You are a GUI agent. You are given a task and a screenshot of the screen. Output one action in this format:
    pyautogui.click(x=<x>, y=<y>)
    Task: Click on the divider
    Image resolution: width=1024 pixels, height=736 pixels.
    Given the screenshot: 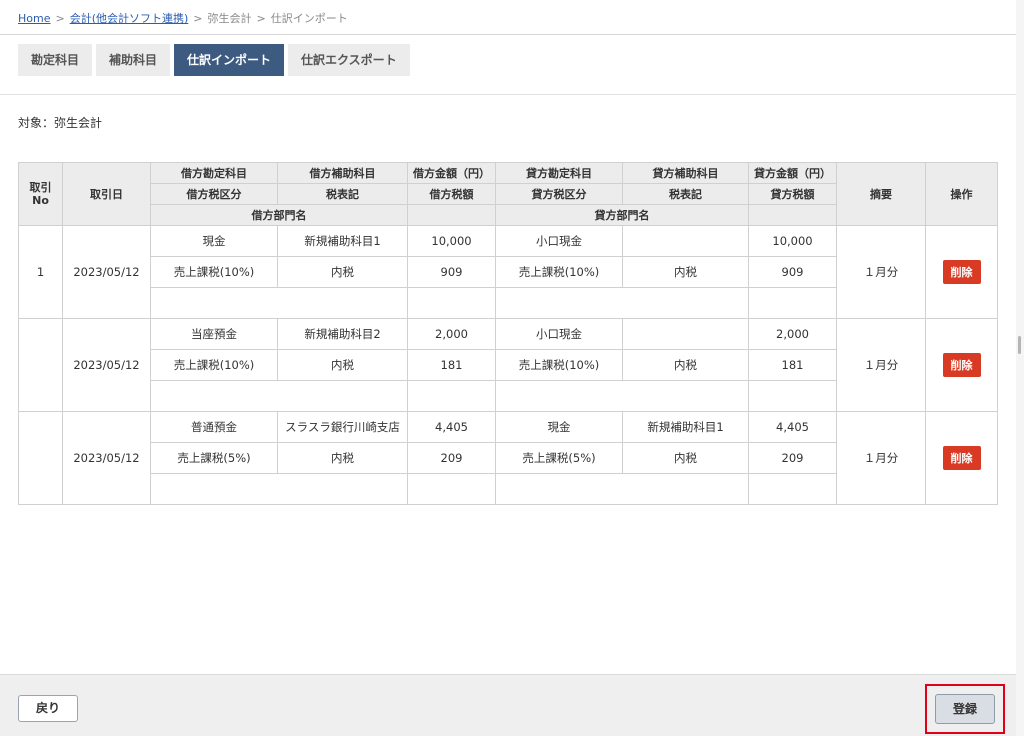 What is the action you would take?
    pyautogui.click(x=508, y=94)
    